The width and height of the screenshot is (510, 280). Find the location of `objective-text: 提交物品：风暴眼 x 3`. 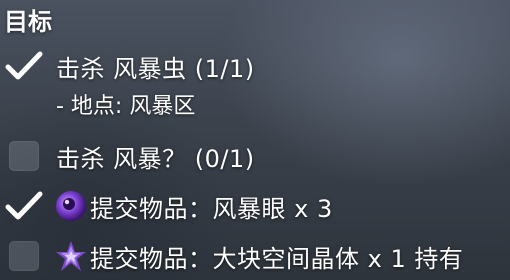

objective-text: 提交物品：风暴眼 x 3 is located at coordinates (211, 208).